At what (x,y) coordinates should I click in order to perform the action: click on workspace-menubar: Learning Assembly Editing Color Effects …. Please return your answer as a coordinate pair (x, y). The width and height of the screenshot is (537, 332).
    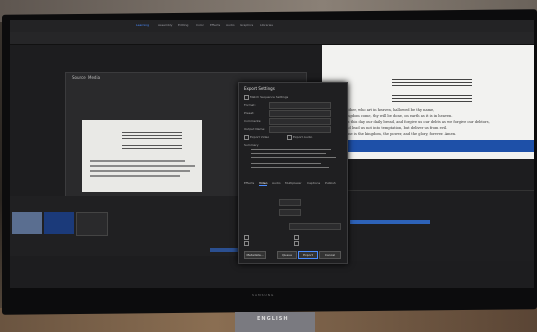
    Looking at the image, I should click on (272, 26).